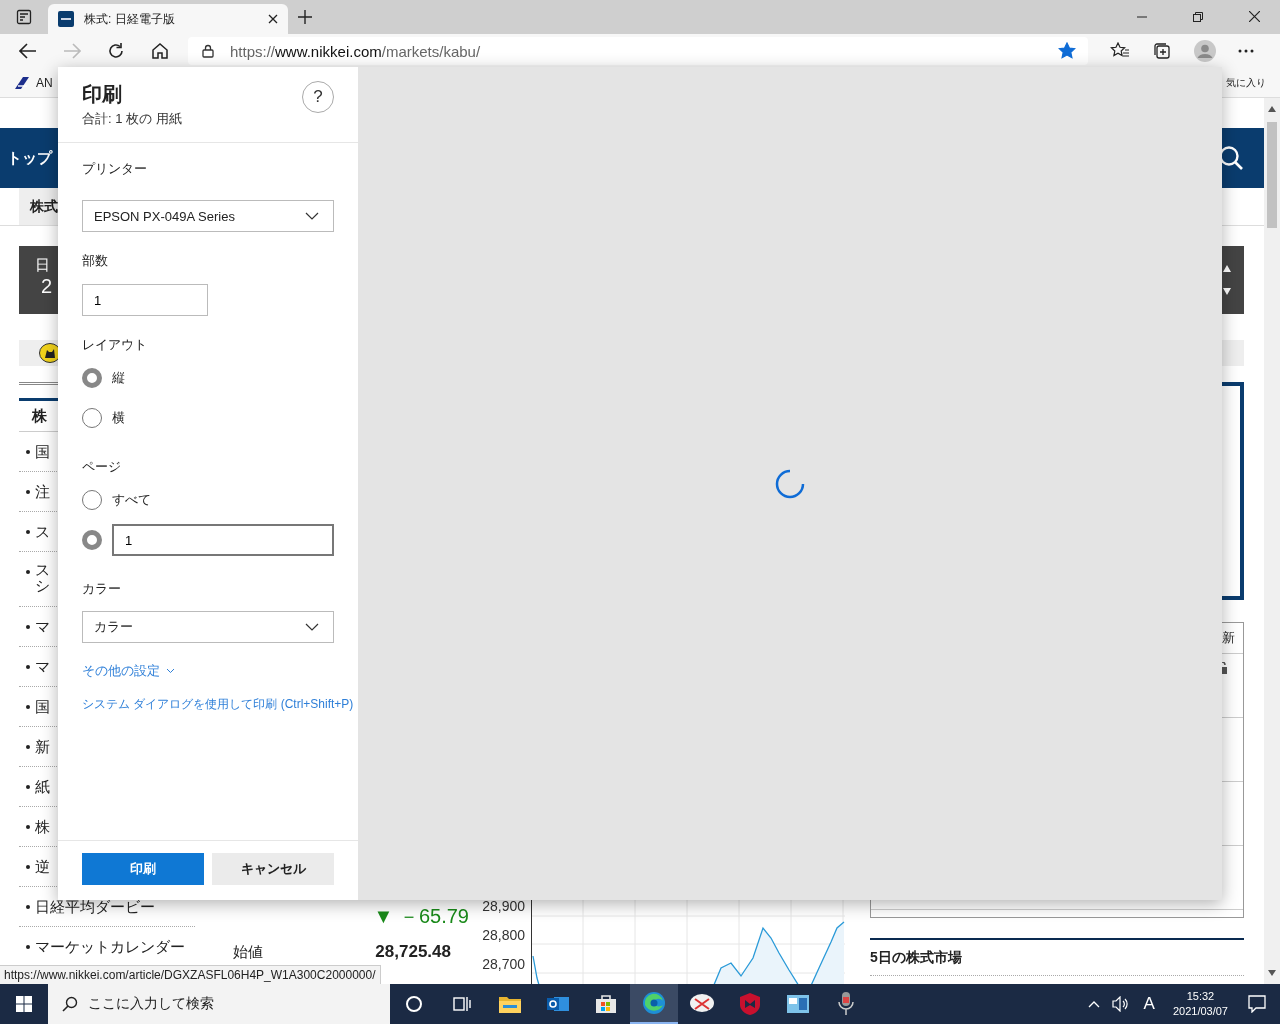 The height and width of the screenshot is (1024, 1280). What do you see at coordinates (1120, 51) in the screenshot?
I see `favorites-icon` at bounding box center [1120, 51].